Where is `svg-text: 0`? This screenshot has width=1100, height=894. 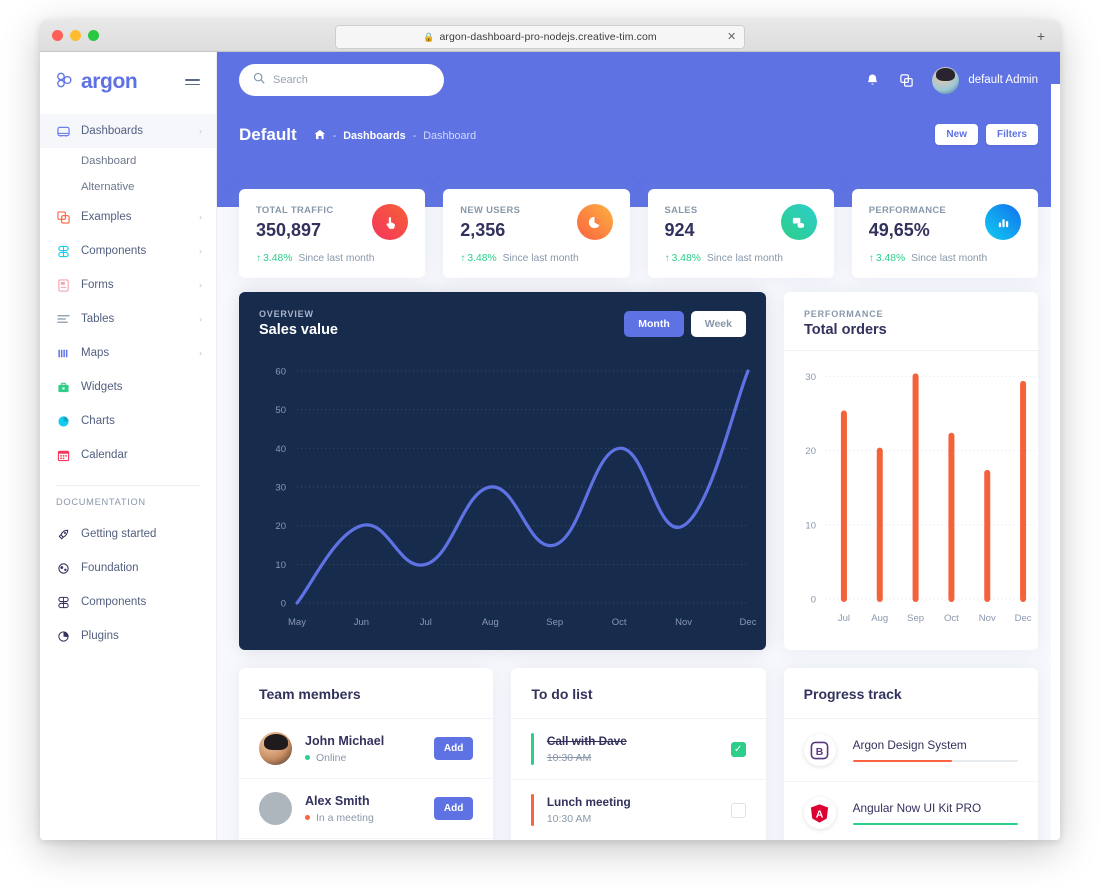
svg-text: 0 is located at coordinates (283, 604).